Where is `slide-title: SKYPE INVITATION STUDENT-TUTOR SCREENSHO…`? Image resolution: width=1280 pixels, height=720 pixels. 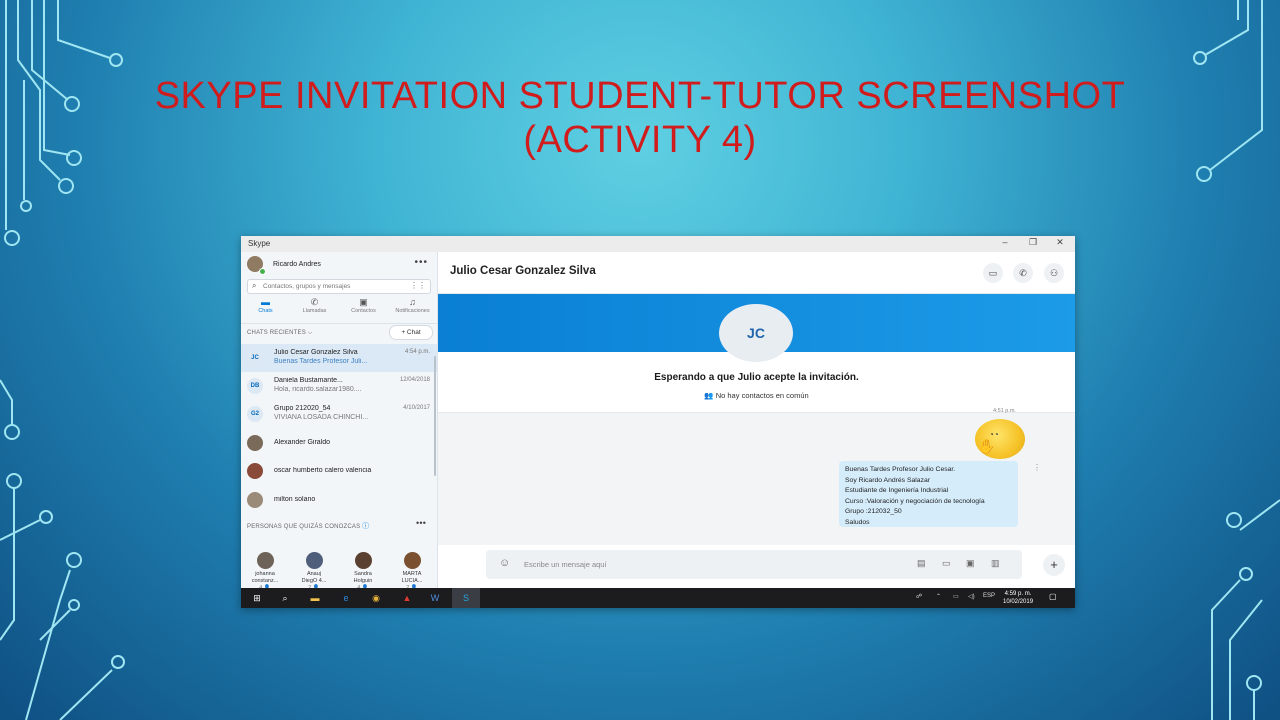 slide-title: SKYPE INVITATION STUDENT-TUTOR SCREENSHO… is located at coordinates (640, 118).